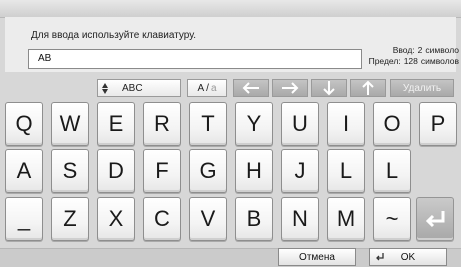  What do you see at coordinates (213, 88) in the screenshot?
I see `case-lower-label: a` at bounding box center [213, 88].